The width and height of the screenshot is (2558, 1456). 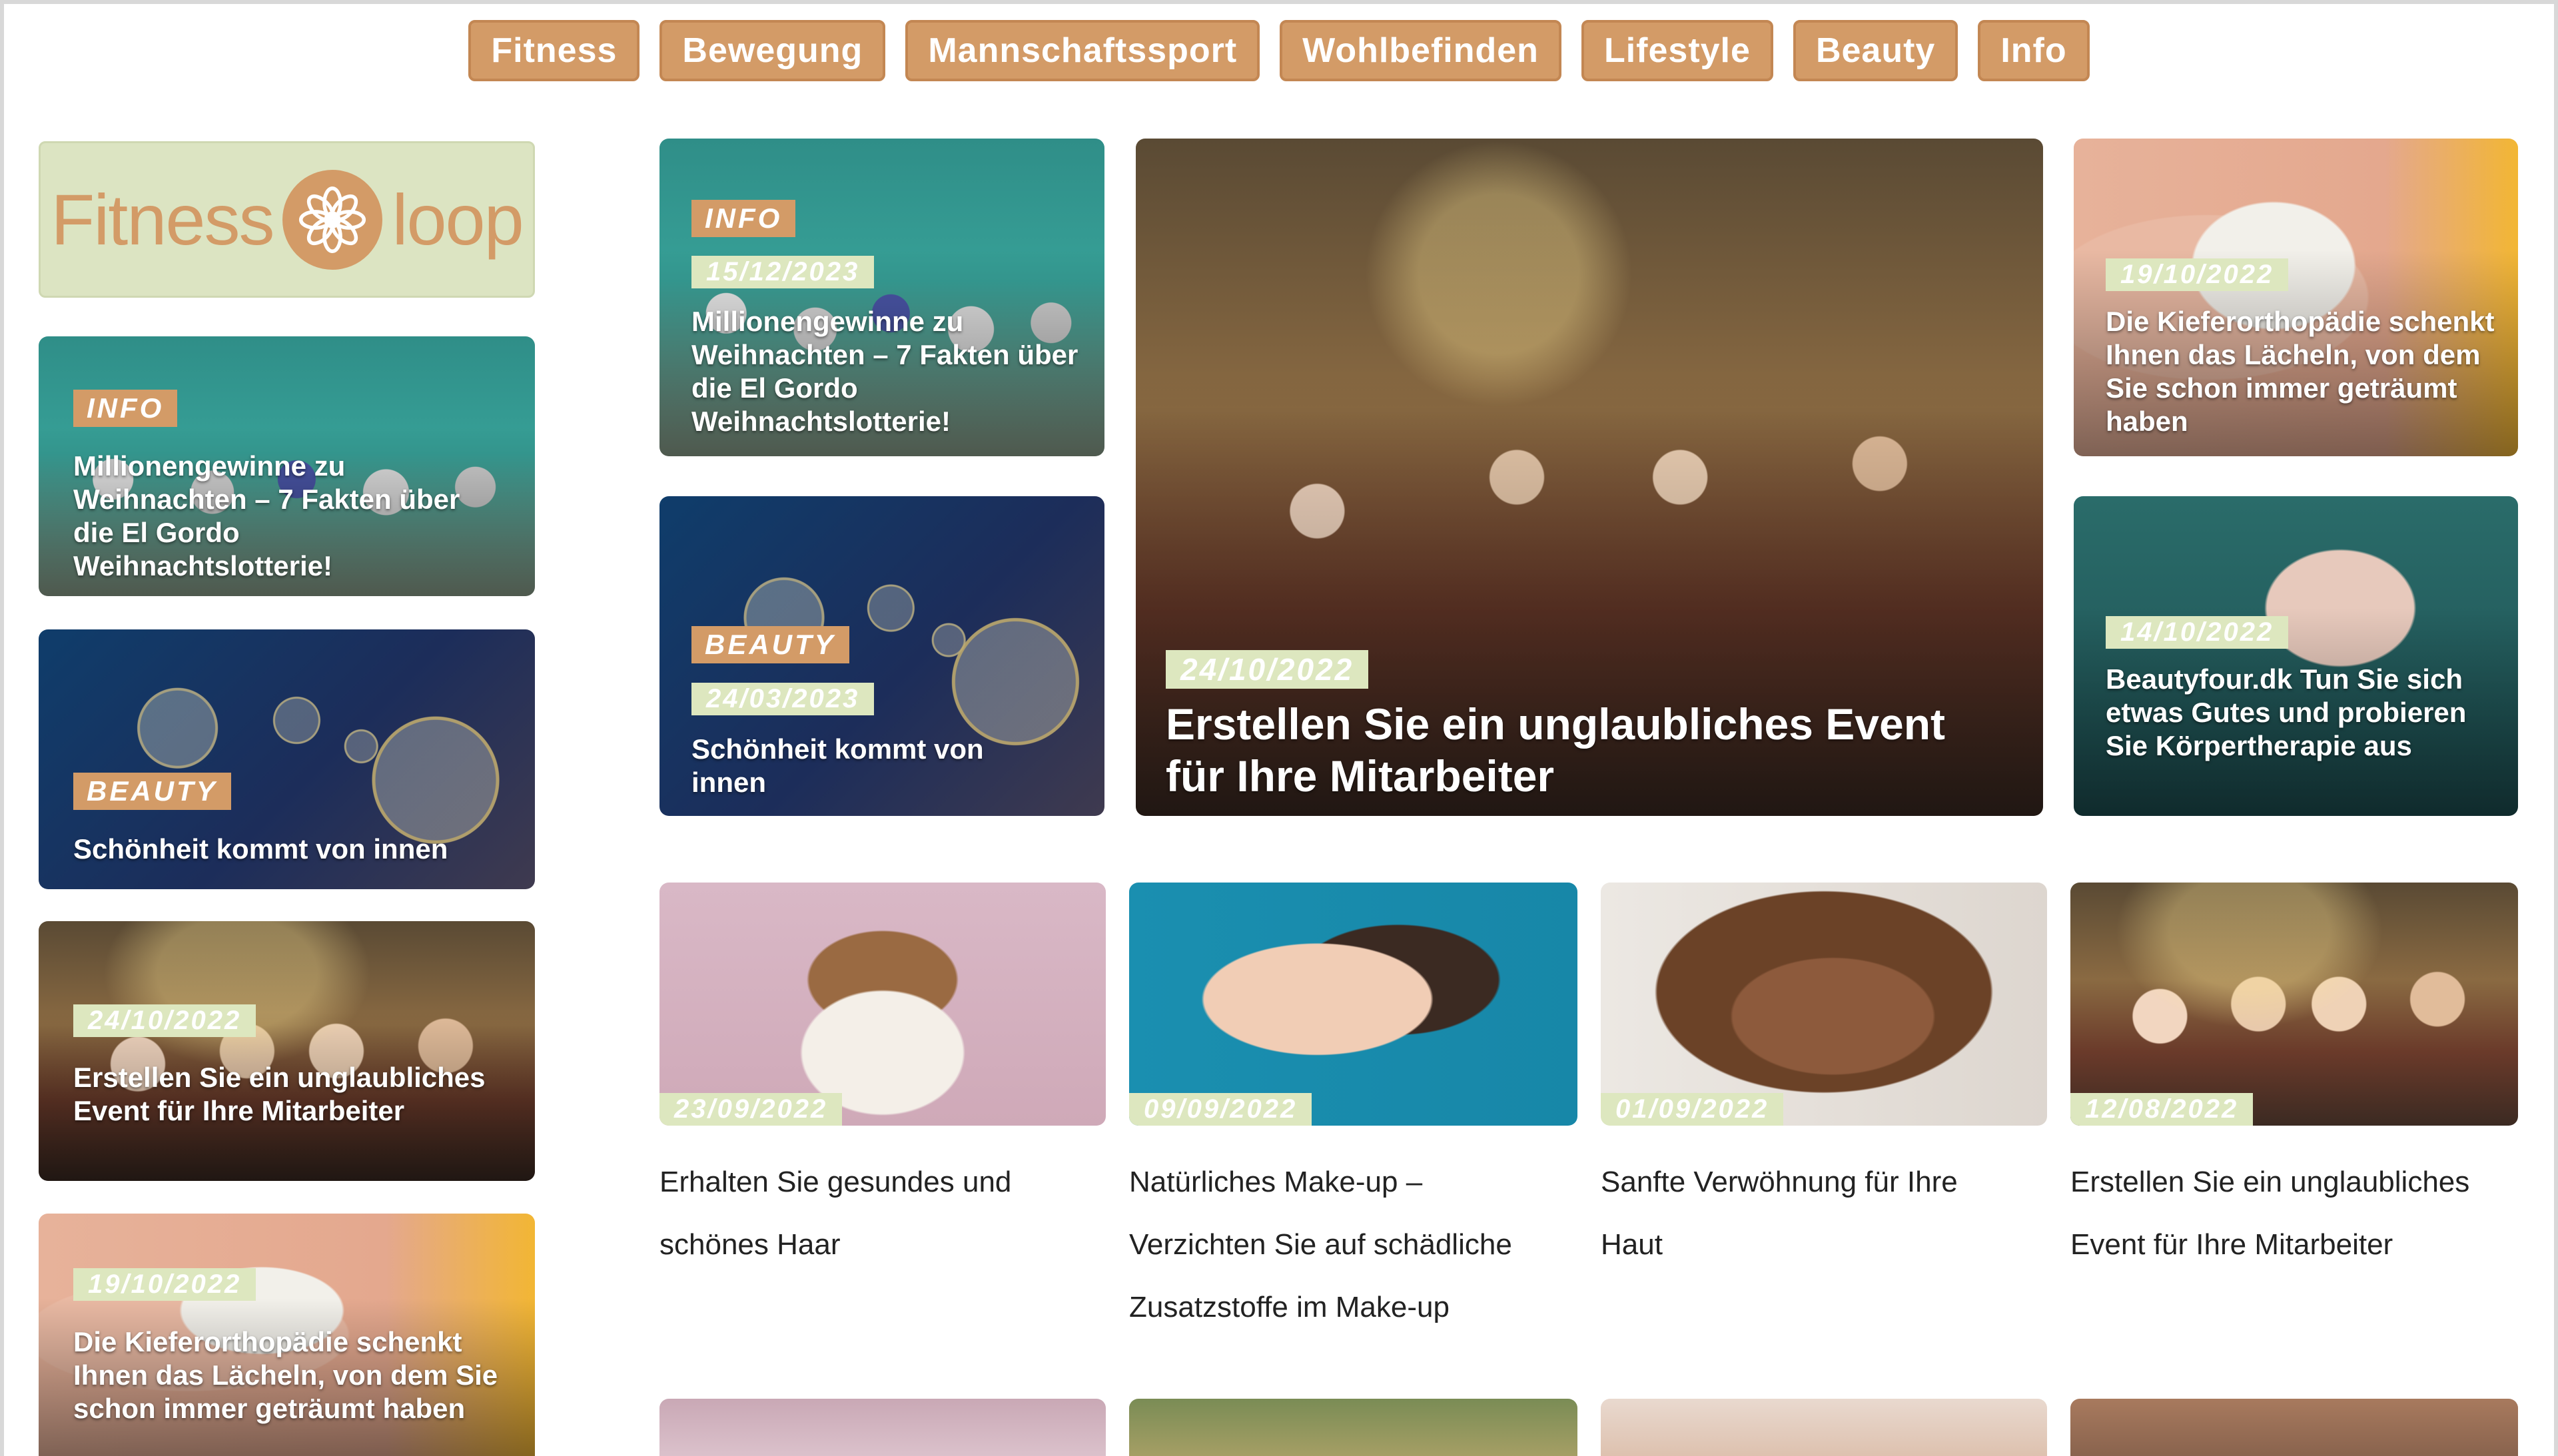 What do you see at coordinates (1220, 1109) in the screenshot?
I see `date-badge: 09/09/2022` at bounding box center [1220, 1109].